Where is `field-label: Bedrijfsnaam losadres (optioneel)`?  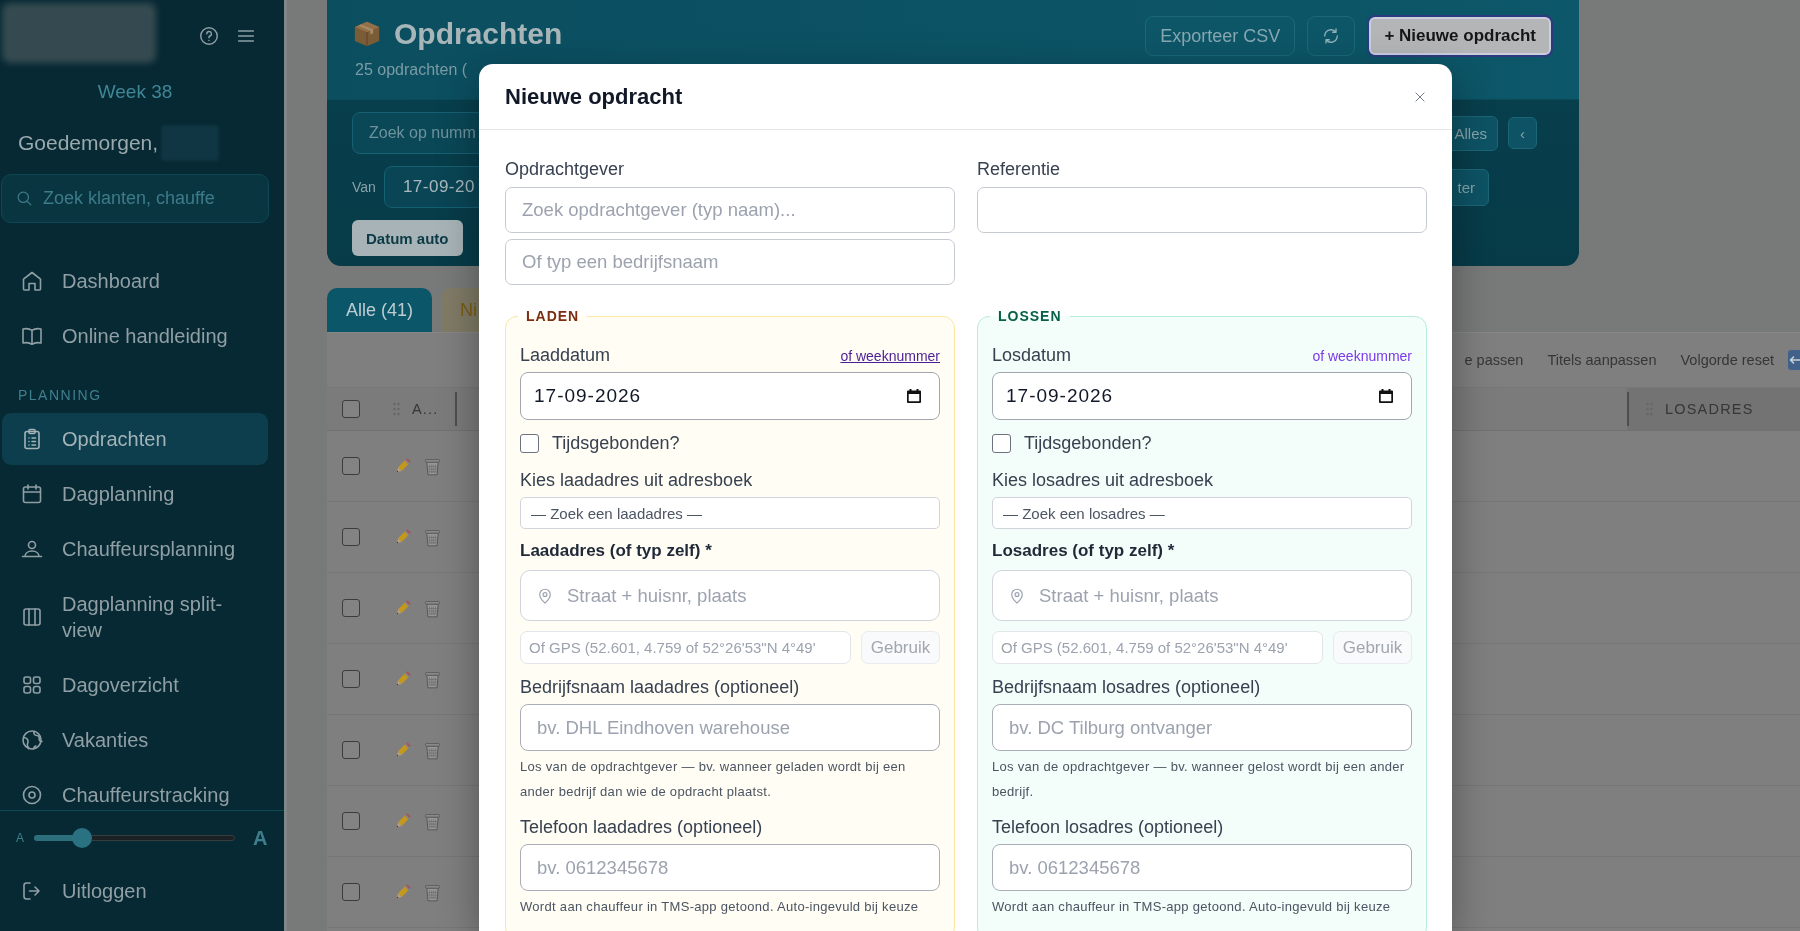 field-label: Bedrijfsnaam losadres (optioneel) is located at coordinates (1126, 687).